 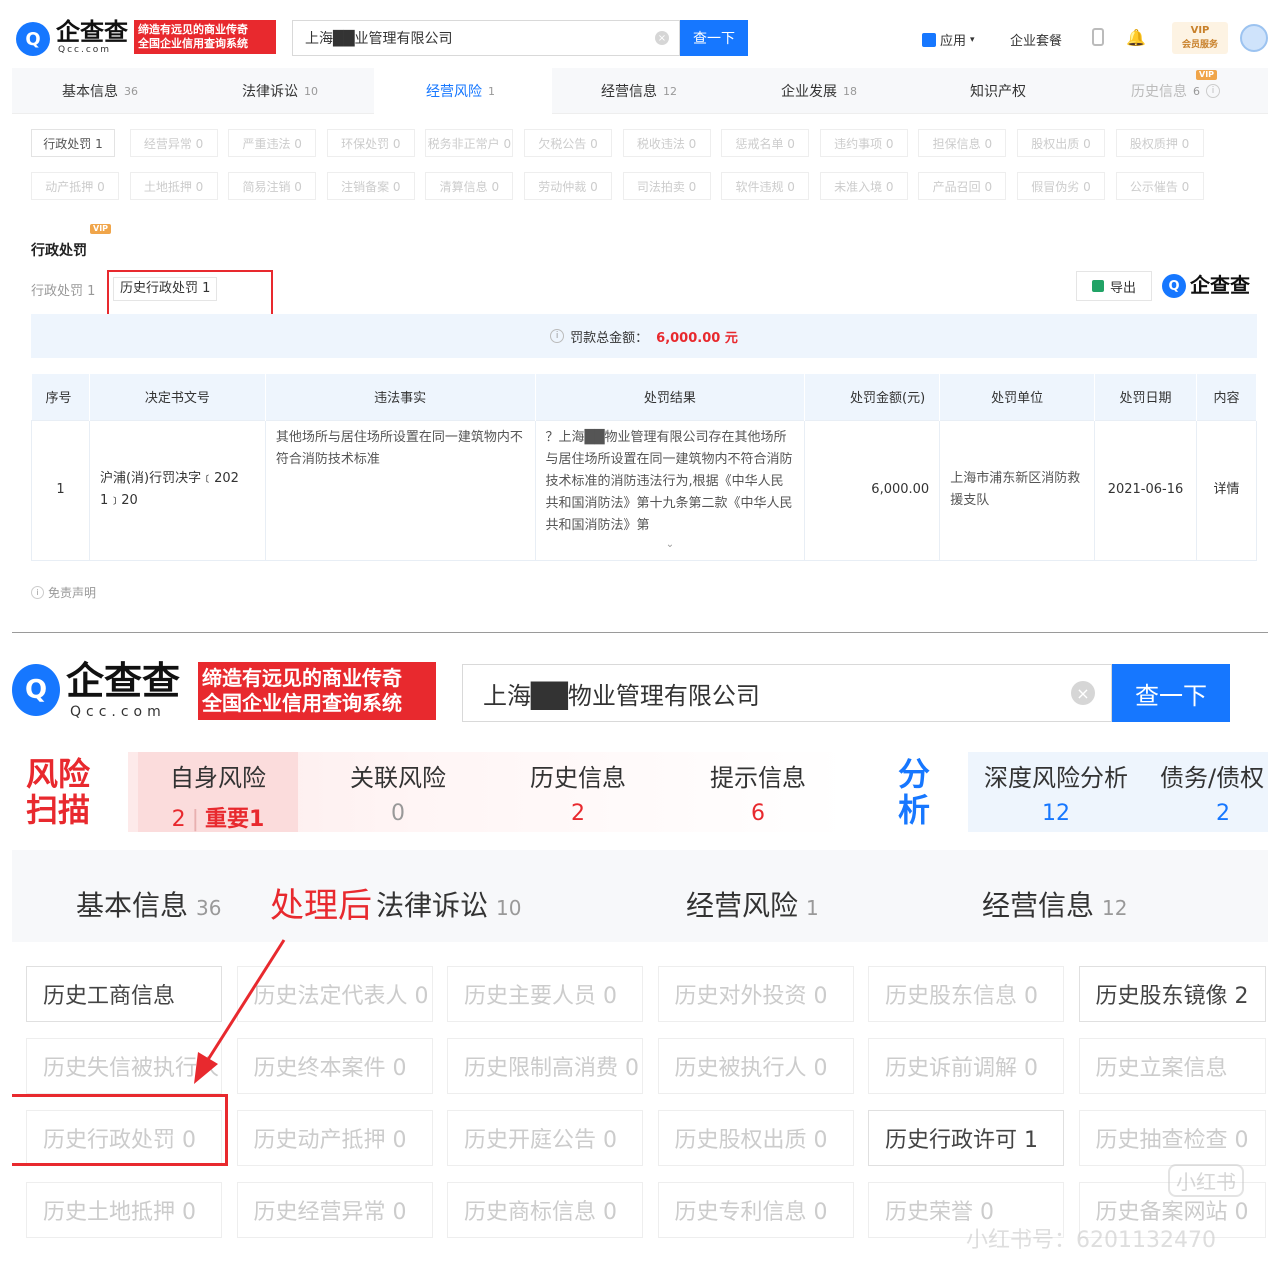 What do you see at coordinates (666, 186) in the screenshot?
I see `risk-chip: 司法拍卖 0` at bounding box center [666, 186].